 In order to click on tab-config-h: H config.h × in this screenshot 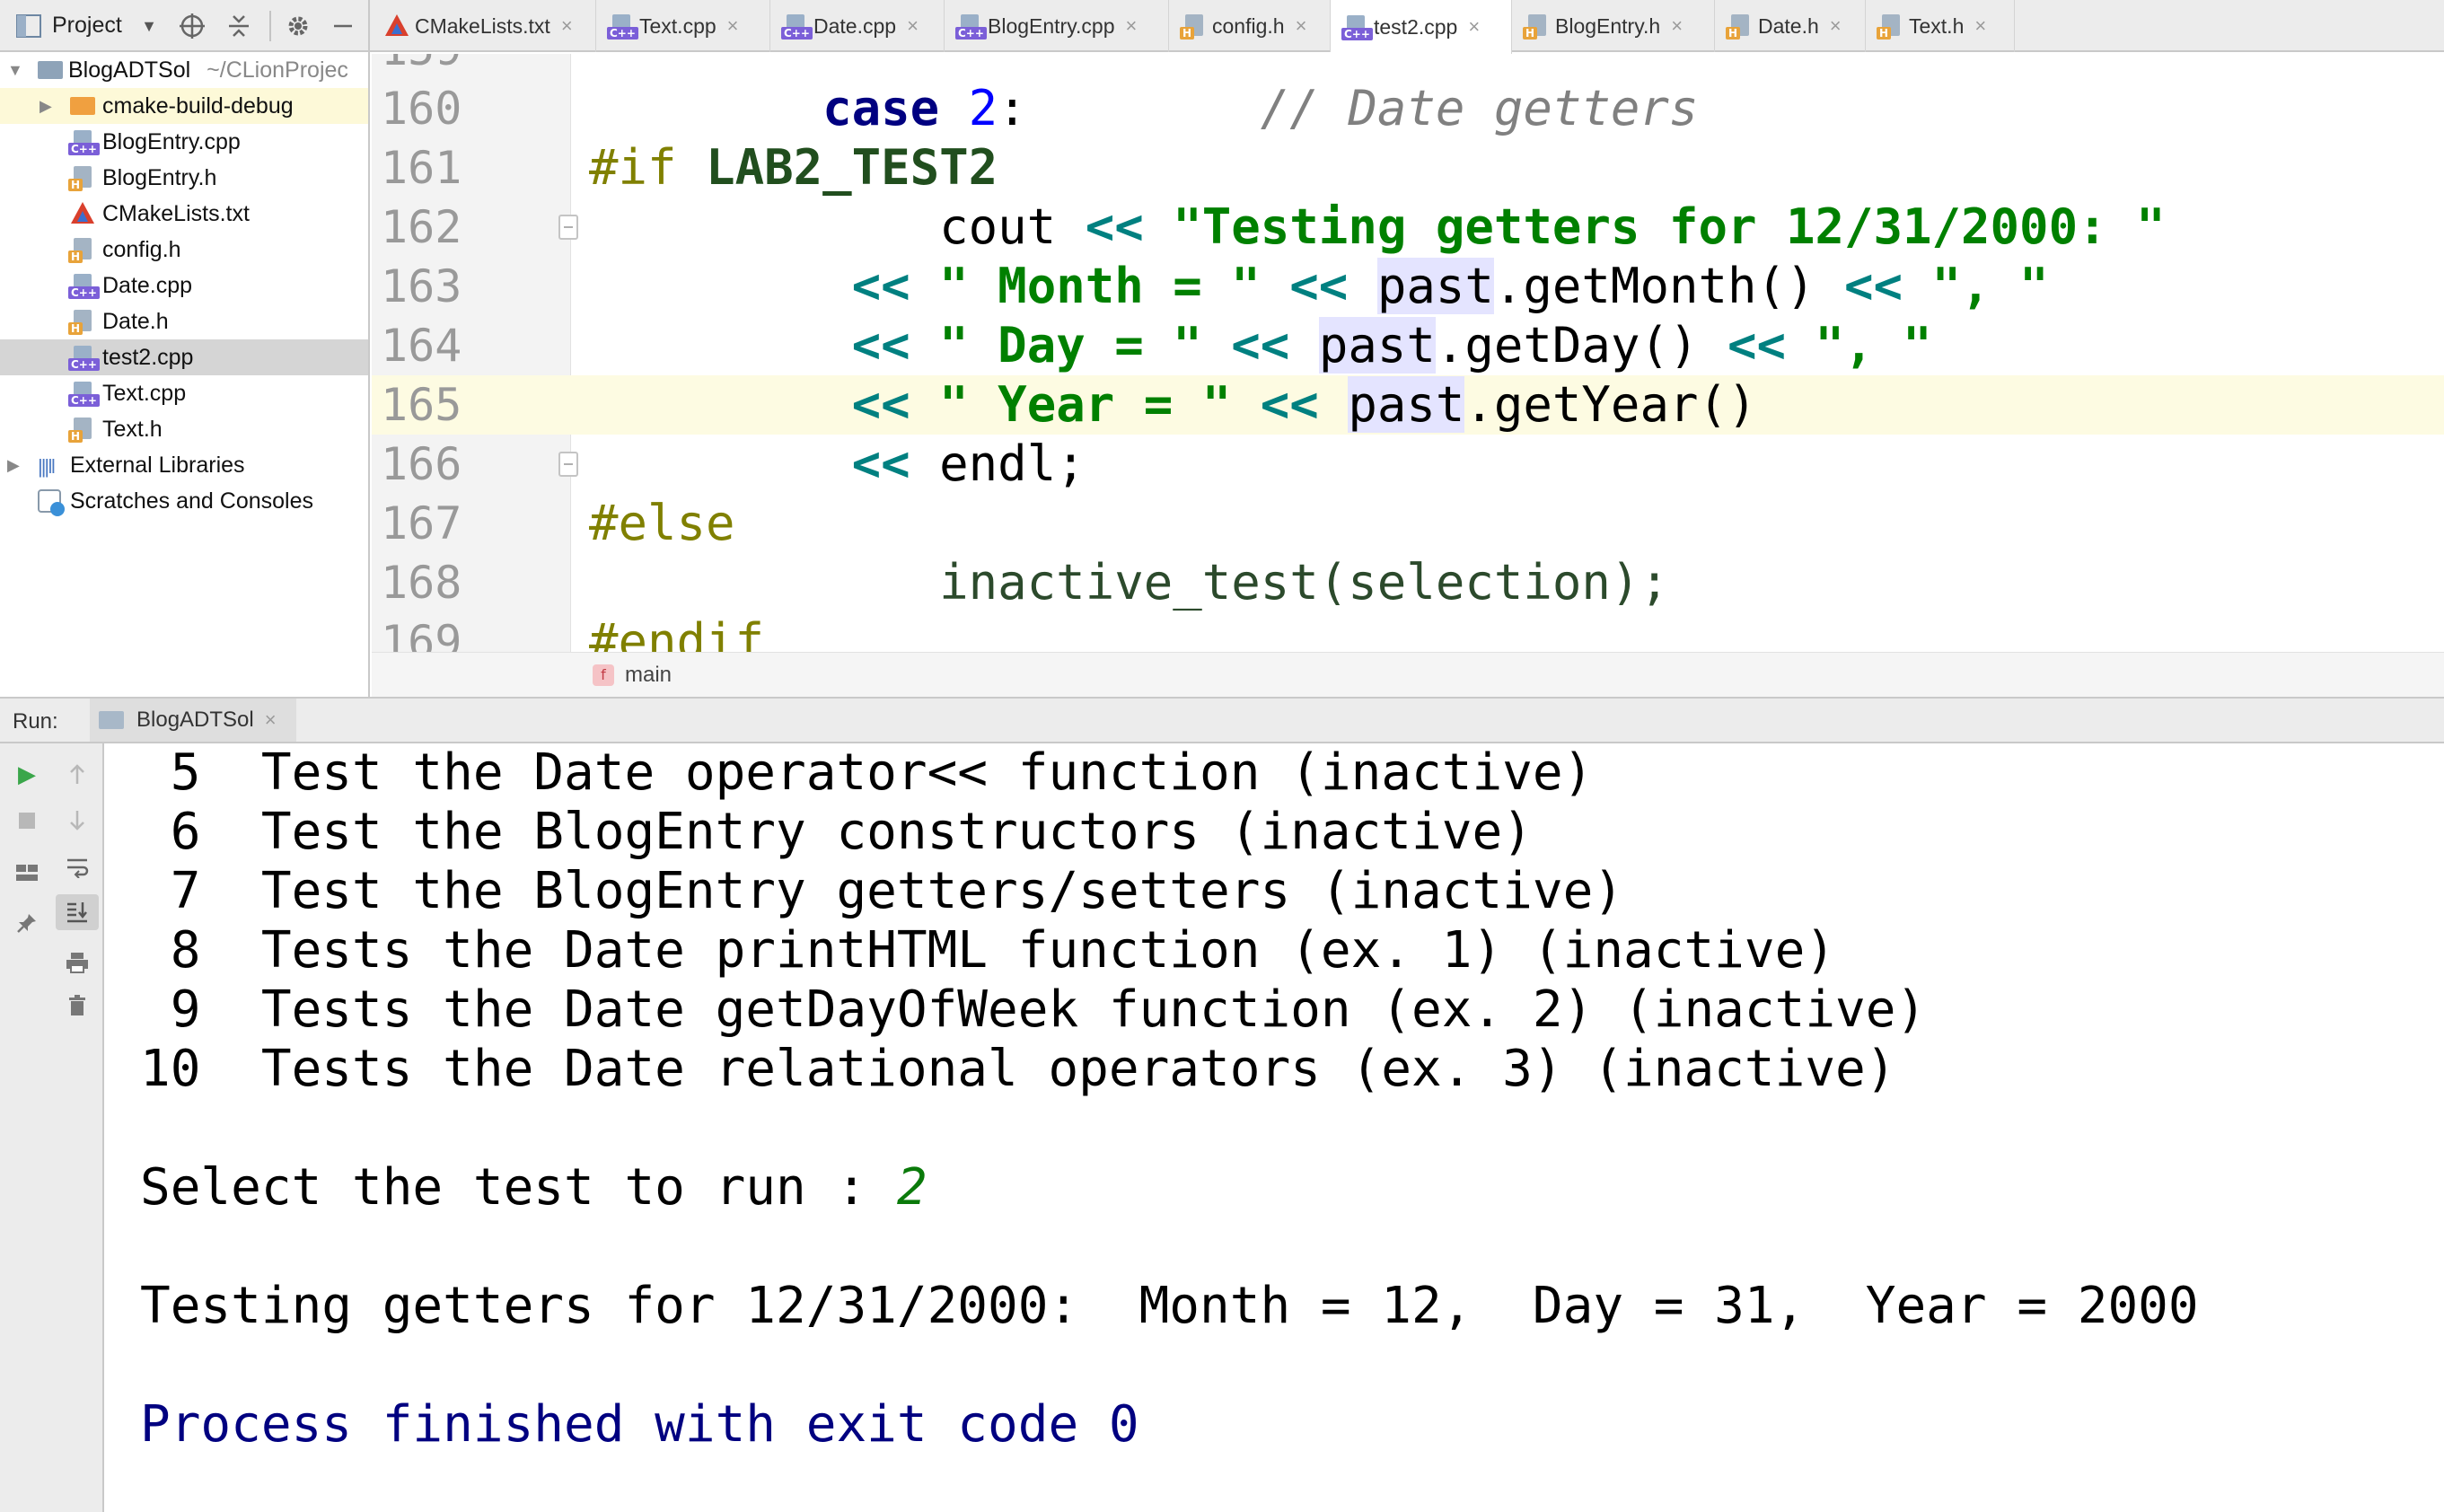, I will do `click(1250, 26)`.